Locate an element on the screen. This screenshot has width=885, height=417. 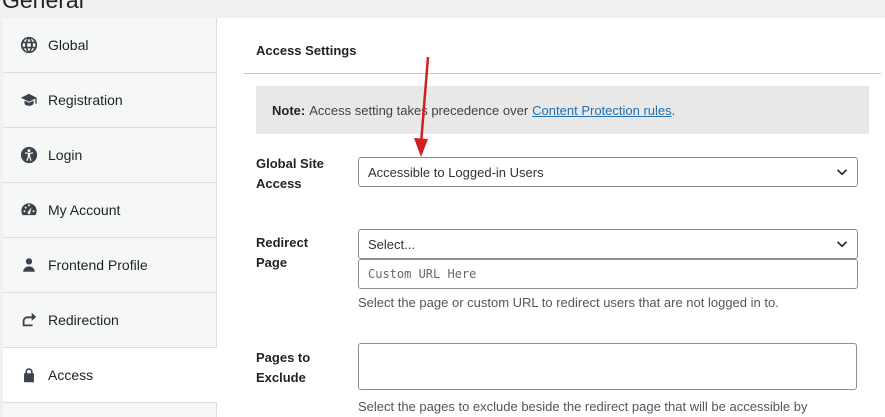
lock-icon is located at coordinates (29, 375).